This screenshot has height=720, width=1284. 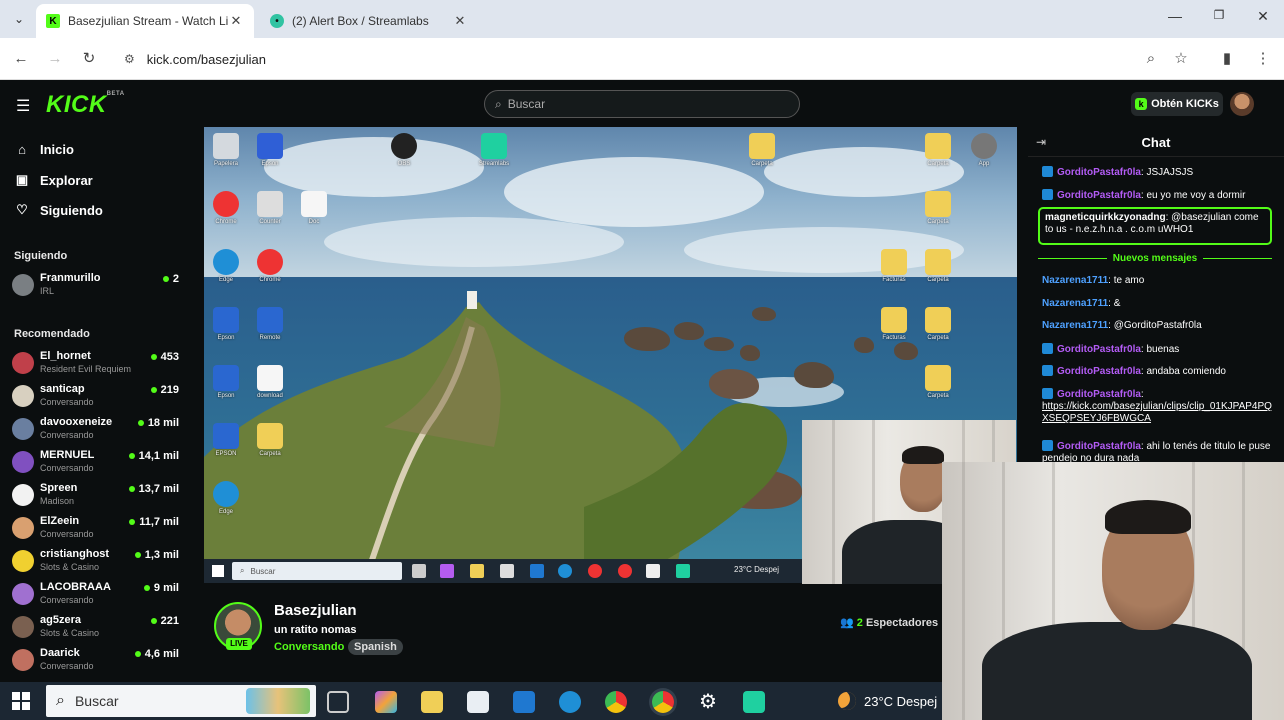 I want to click on get-kicks-button: k Obtén KICKs, so click(x=1177, y=104).